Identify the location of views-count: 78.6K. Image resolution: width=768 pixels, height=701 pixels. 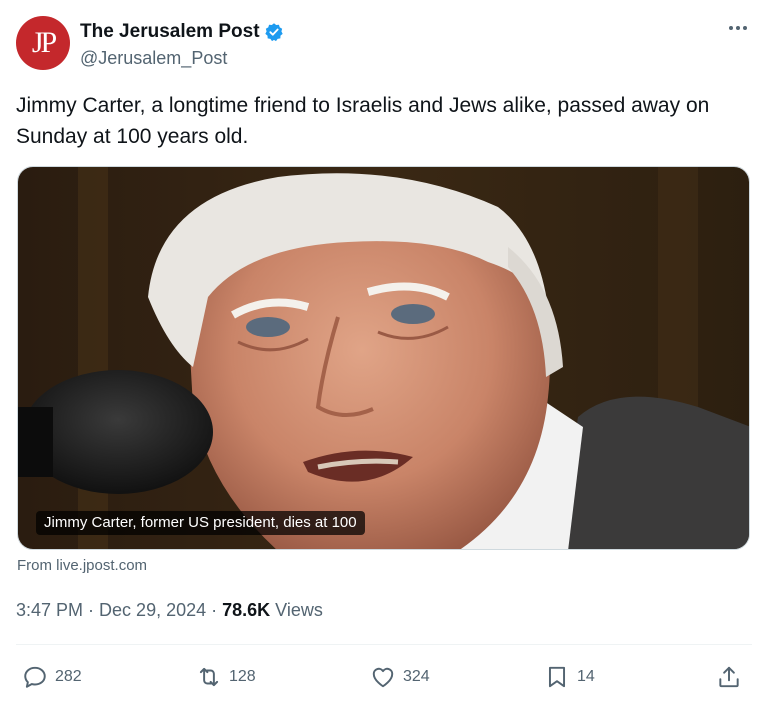
(246, 610).